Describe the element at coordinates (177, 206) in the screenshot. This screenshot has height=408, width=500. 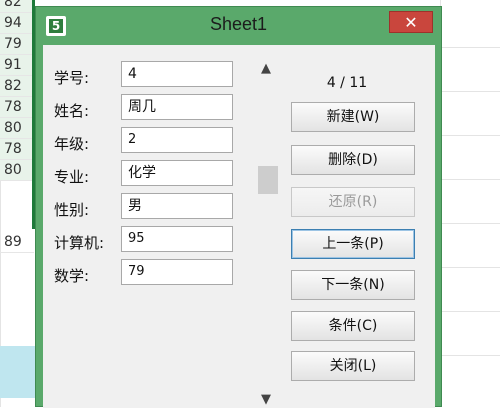
I see `field-input-gender: 男` at that location.